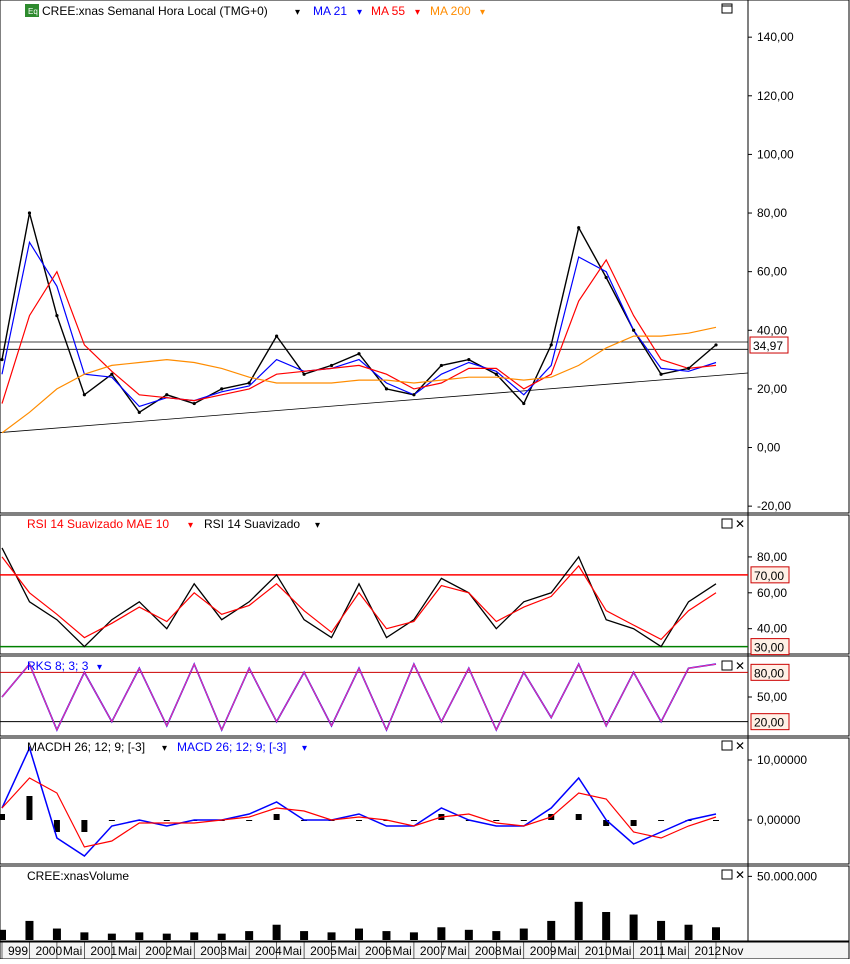  Describe the element at coordinates (78, 876) in the screenshot. I see `volume-label: CREE:xnasVolume` at that location.